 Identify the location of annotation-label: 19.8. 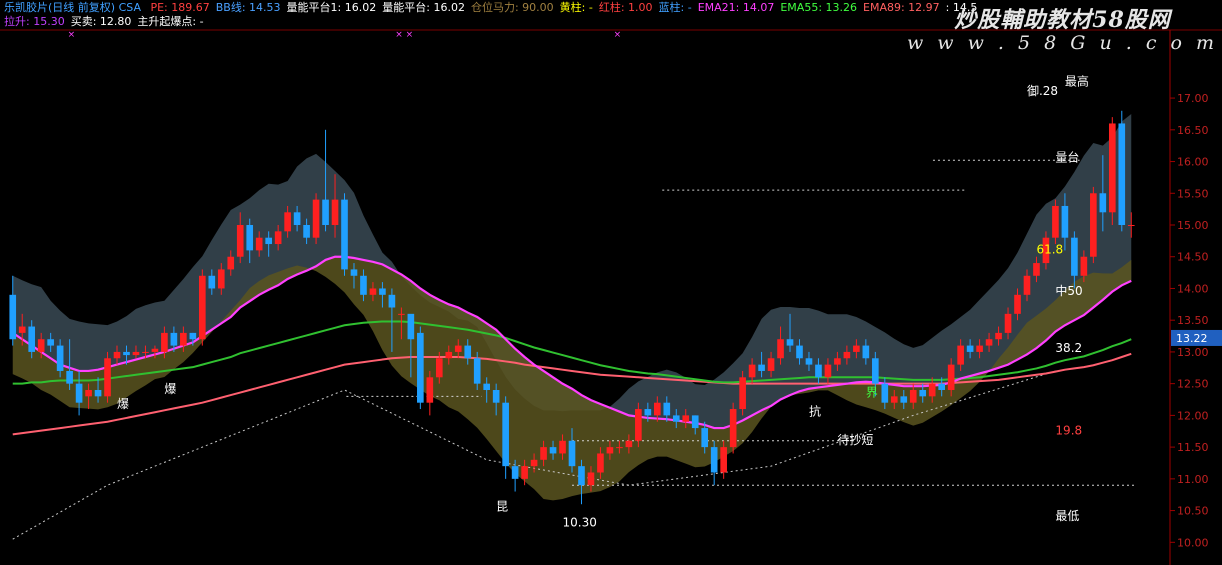
(1068, 430).